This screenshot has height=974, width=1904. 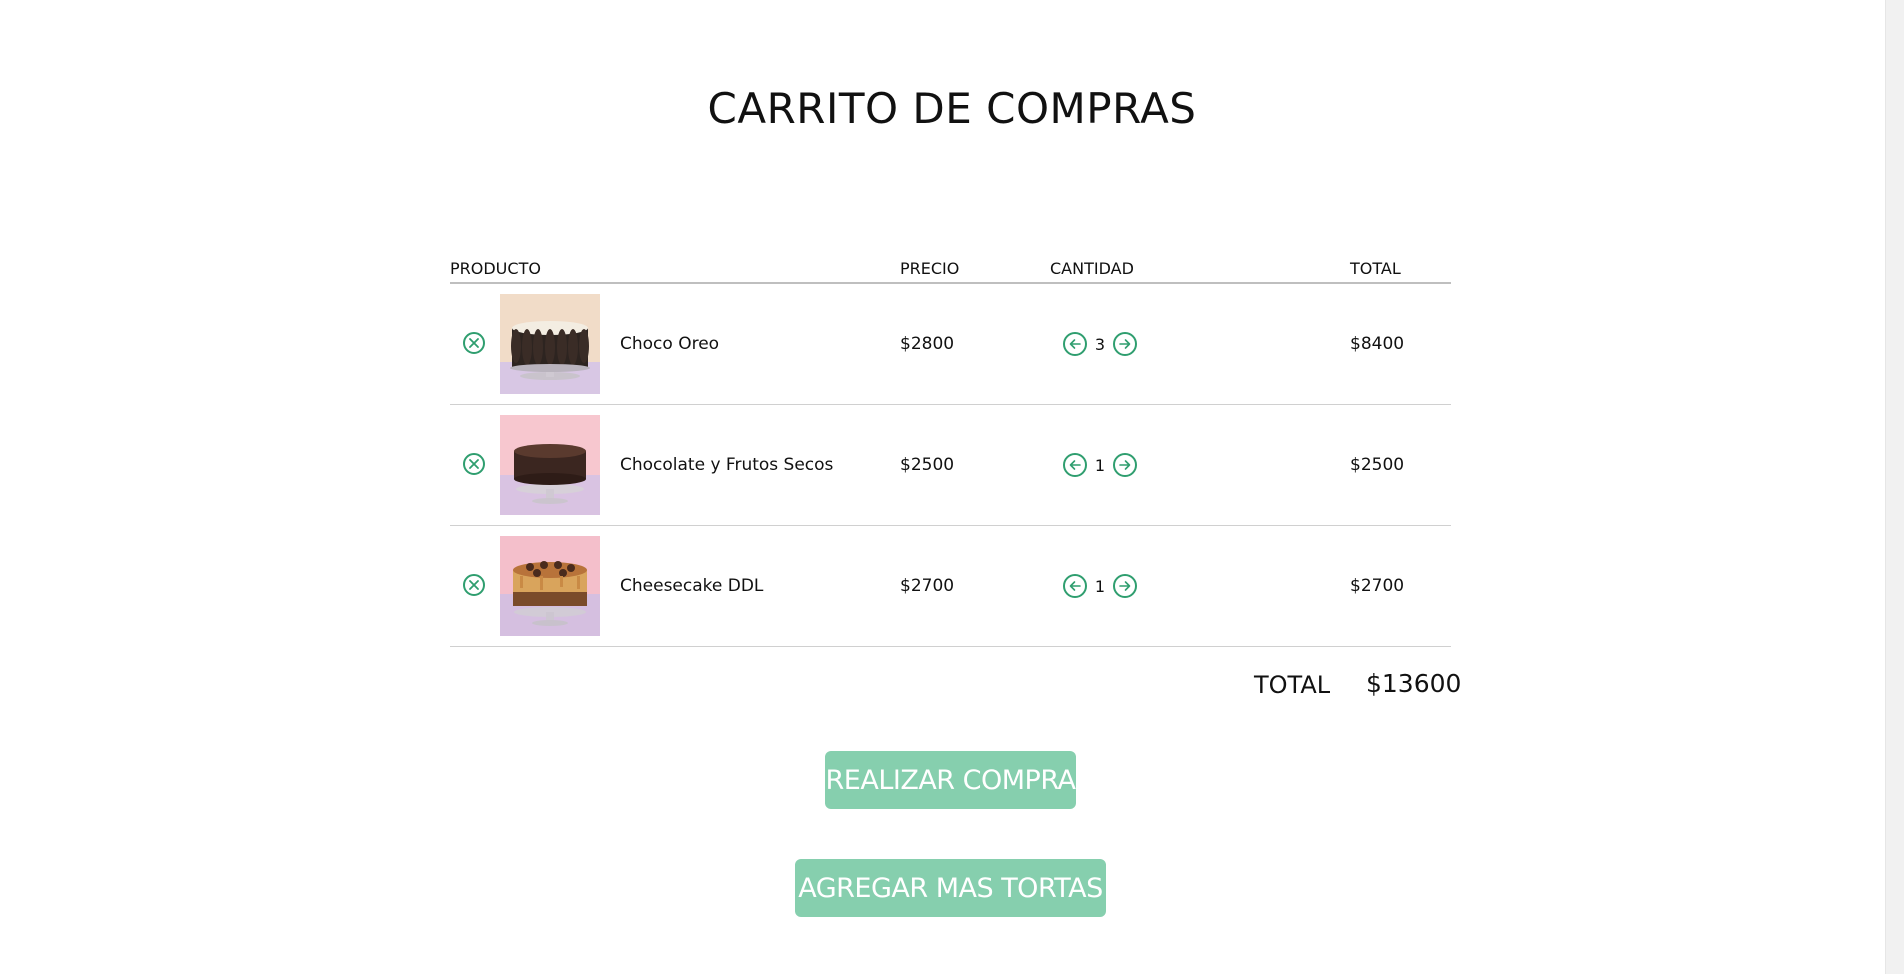 What do you see at coordinates (927, 586) in the screenshot?
I see `product-price: $2700` at bounding box center [927, 586].